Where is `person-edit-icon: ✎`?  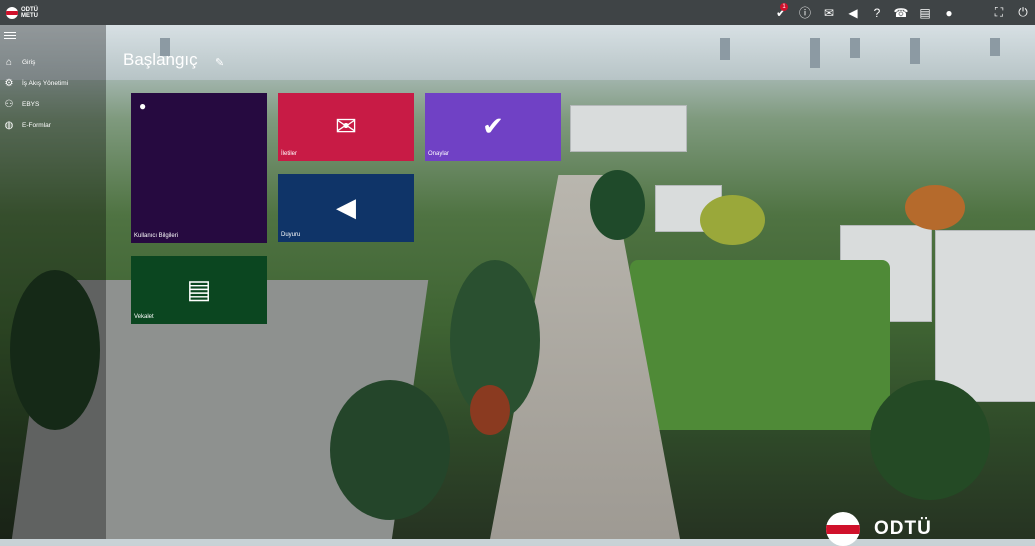 person-edit-icon: ✎ is located at coordinates (219, 62).